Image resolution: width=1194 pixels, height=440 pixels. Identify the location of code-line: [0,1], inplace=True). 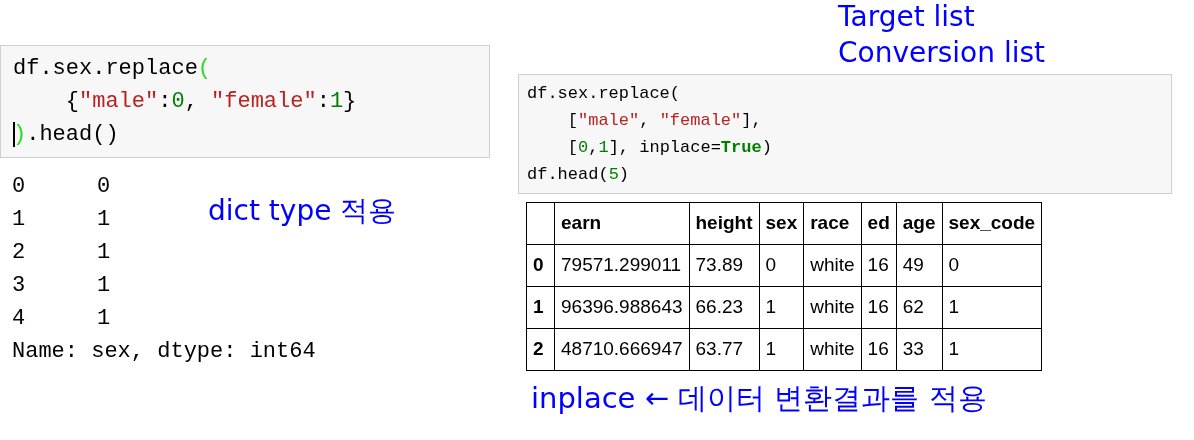
(669, 148).